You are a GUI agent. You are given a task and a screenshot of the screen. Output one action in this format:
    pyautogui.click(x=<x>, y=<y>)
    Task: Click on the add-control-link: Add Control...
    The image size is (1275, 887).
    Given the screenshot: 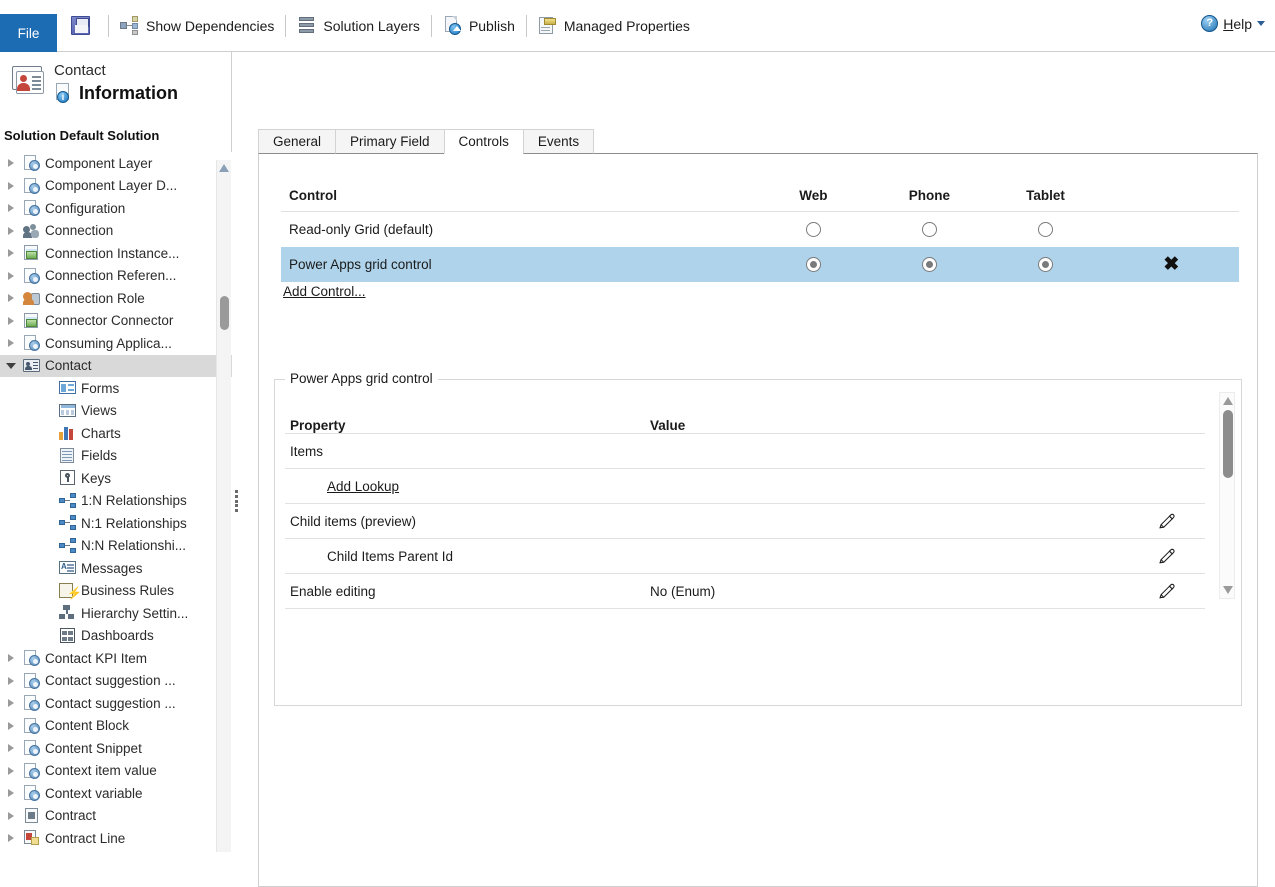 What is the action you would take?
    pyautogui.click(x=324, y=291)
    